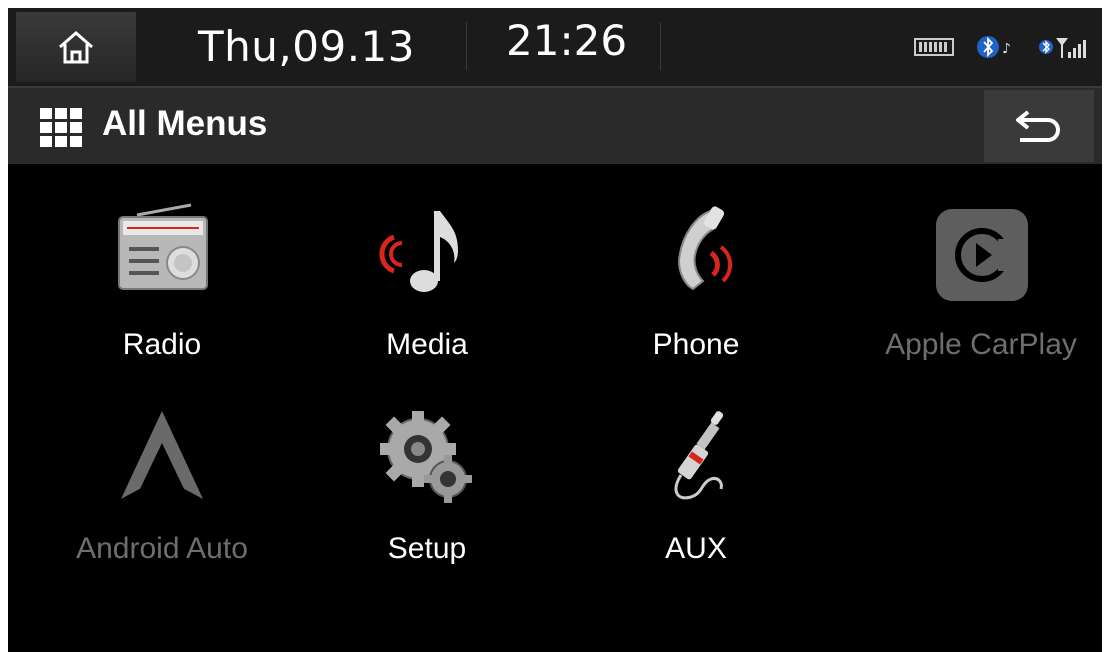  What do you see at coordinates (994, 47) in the screenshot?
I see `bluetooth-audio-icon: ♪` at bounding box center [994, 47].